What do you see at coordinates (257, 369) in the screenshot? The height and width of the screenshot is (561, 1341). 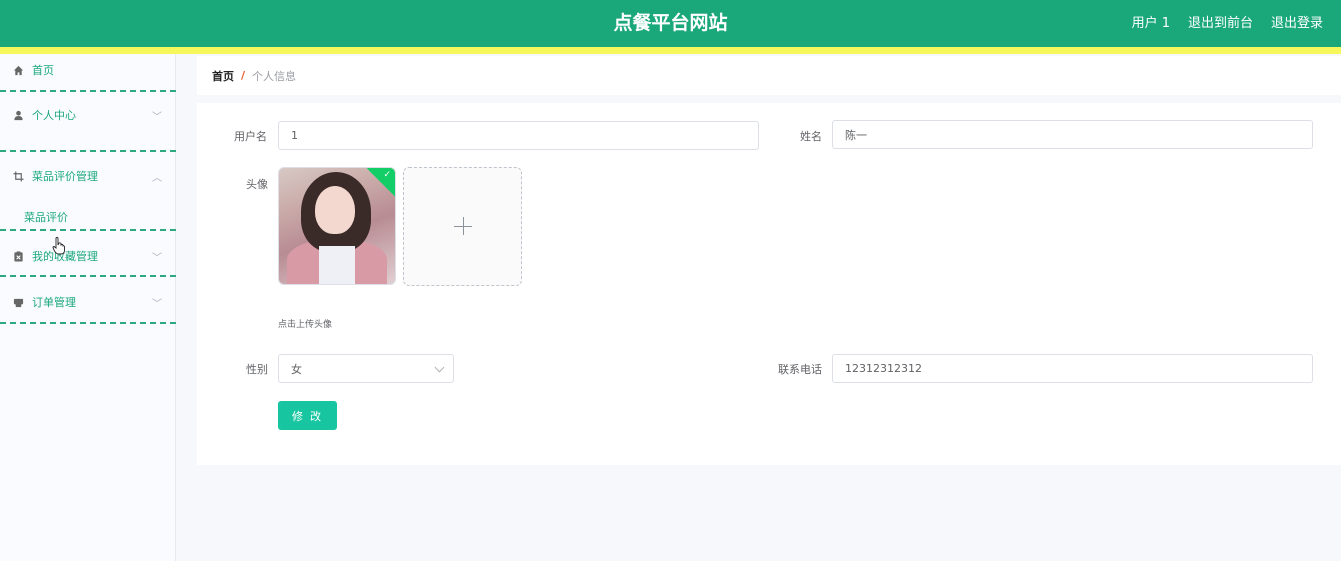 I see `gender-label: 性别` at bounding box center [257, 369].